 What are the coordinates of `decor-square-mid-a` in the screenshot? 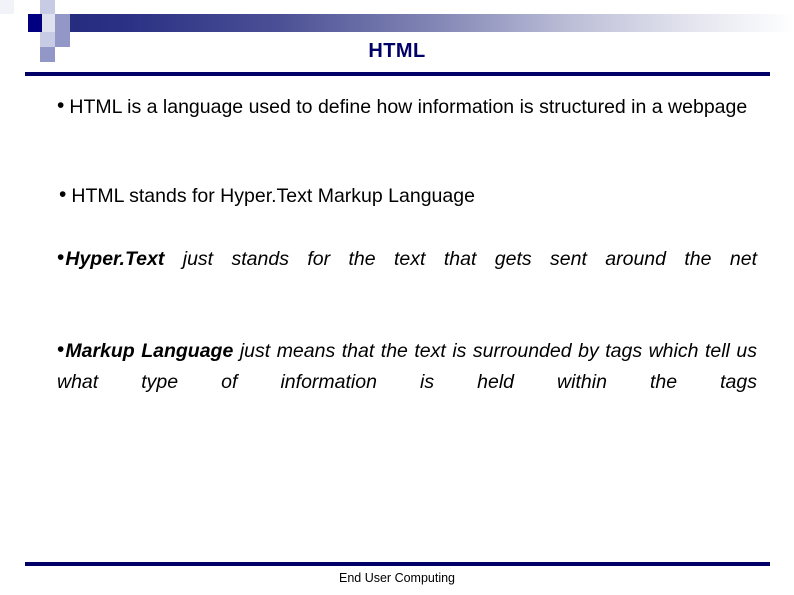 It's located at (62, 23).